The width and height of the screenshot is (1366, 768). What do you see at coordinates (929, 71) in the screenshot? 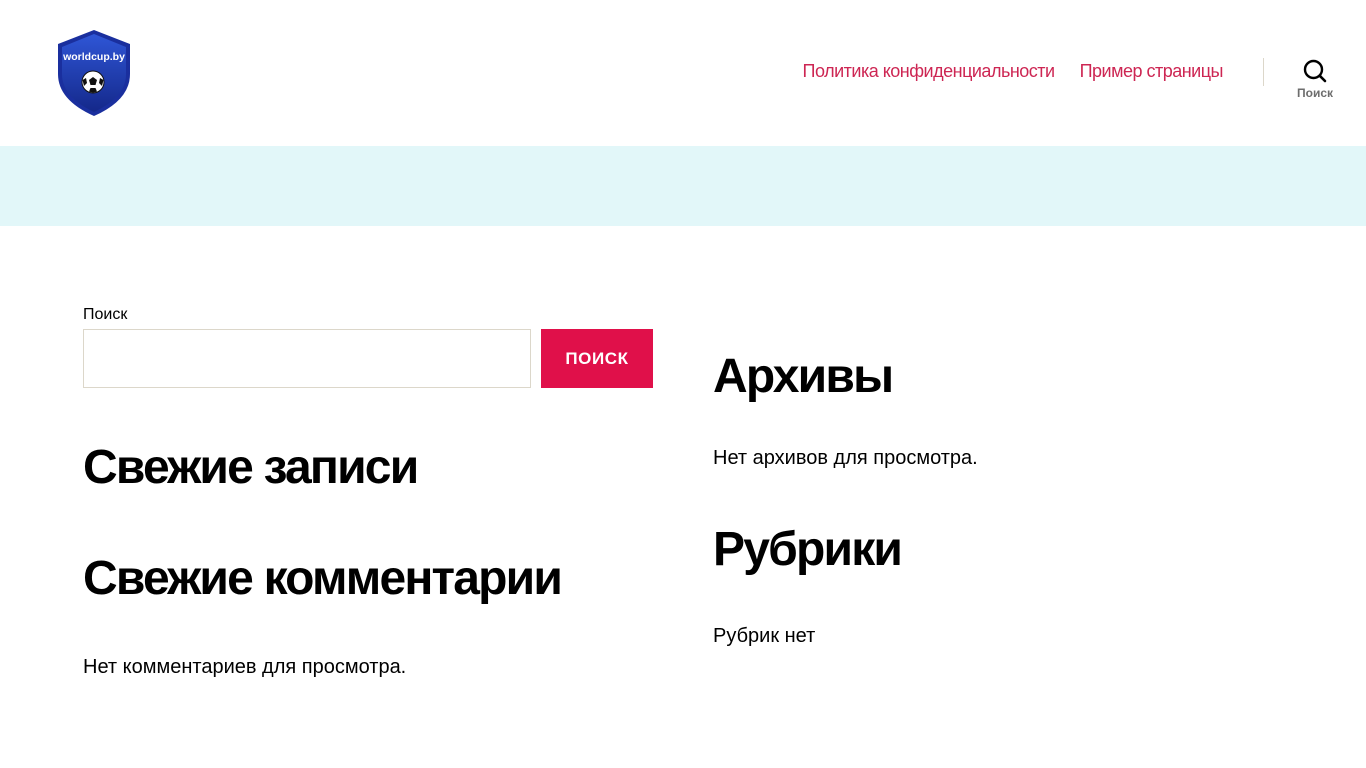
I see `nav-link-privacy-policy: Политика конфиденциальности` at bounding box center [929, 71].